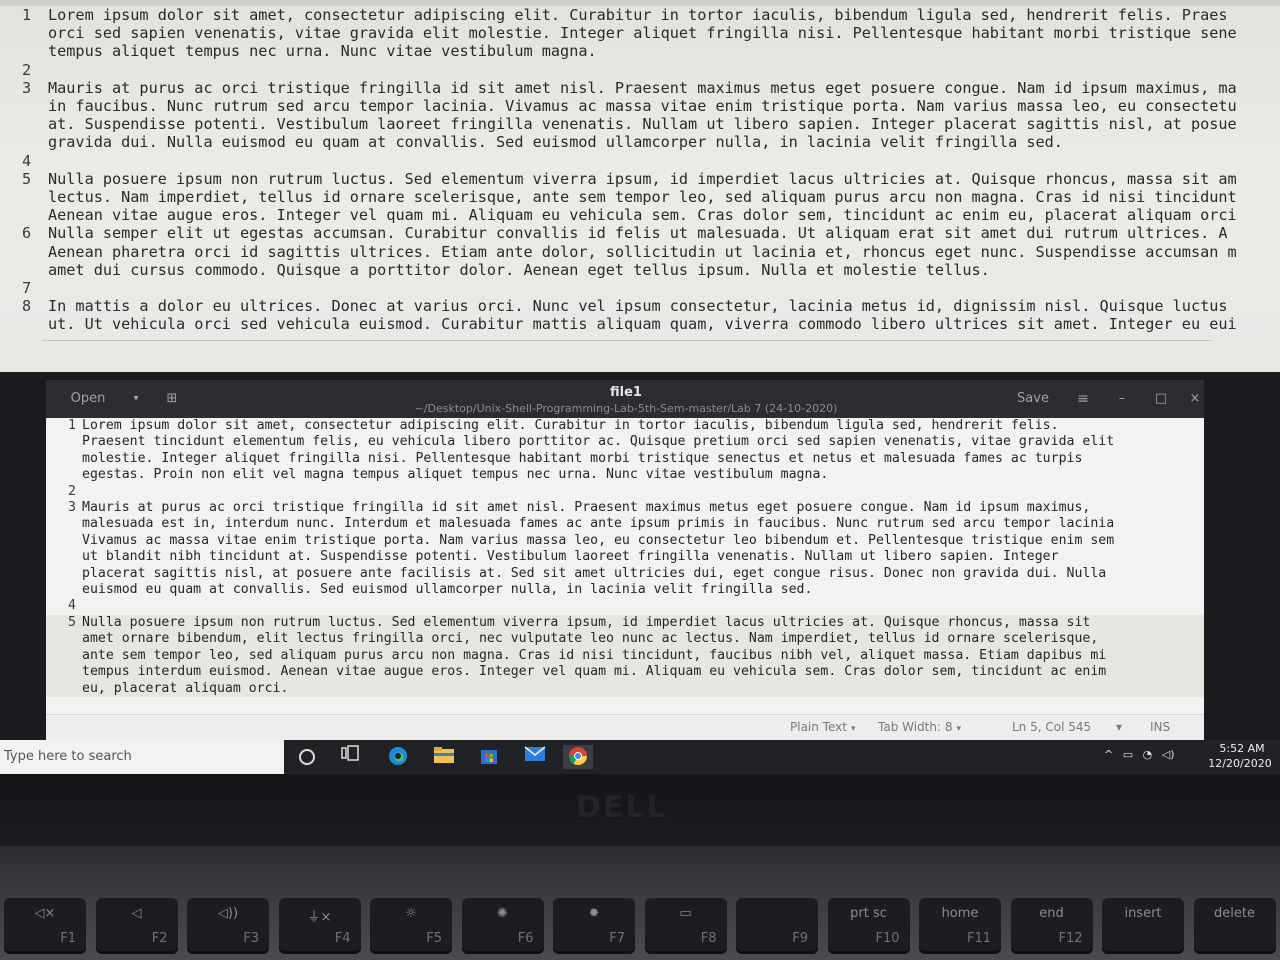 This screenshot has width=1280, height=960. What do you see at coordinates (1242, 748) in the screenshot?
I see `clock-time: 5:52 AM` at bounding box center [1242, 748].